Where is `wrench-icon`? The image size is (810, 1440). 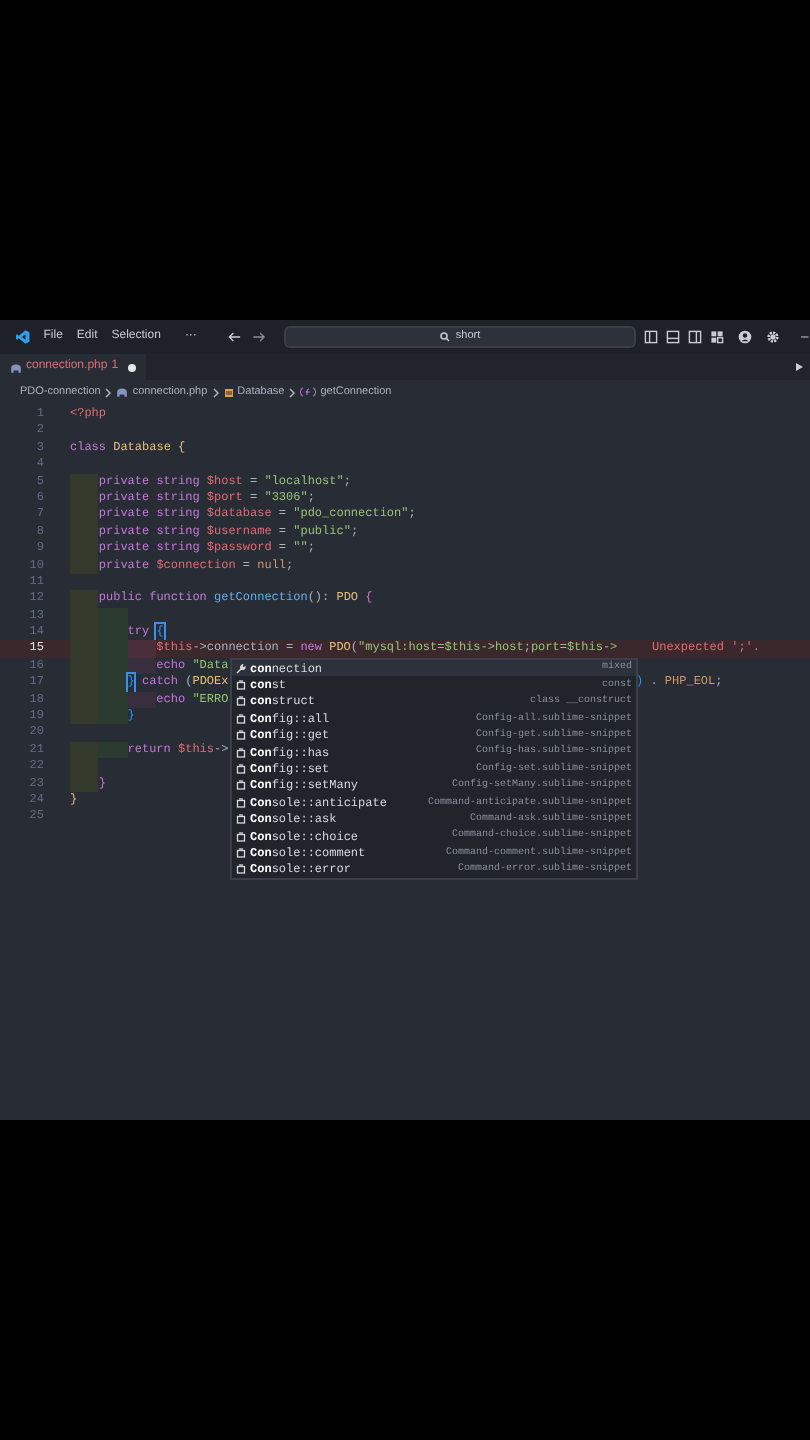
wrench-icon is located at coordinates (241, 668).